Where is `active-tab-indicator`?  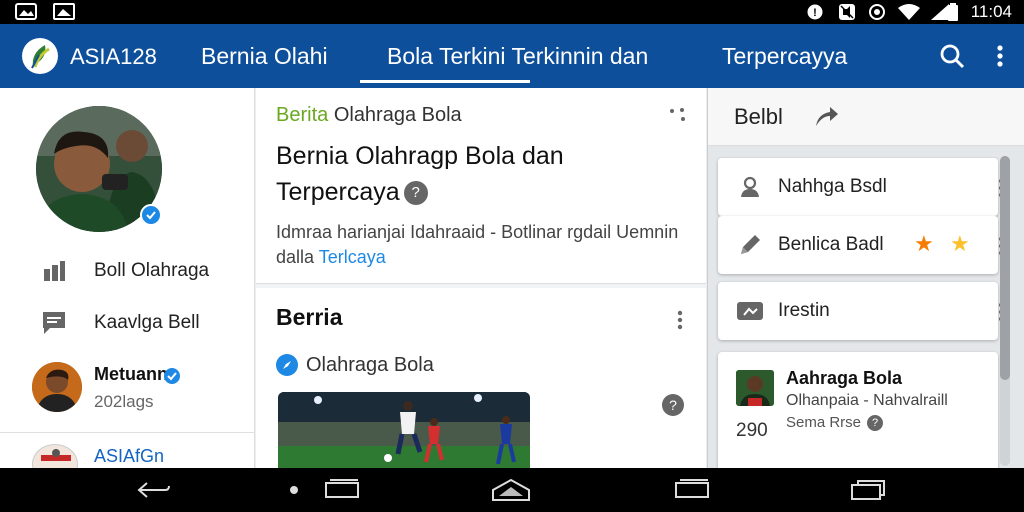 active-tab-indicator is located at coordinates (445, 81).